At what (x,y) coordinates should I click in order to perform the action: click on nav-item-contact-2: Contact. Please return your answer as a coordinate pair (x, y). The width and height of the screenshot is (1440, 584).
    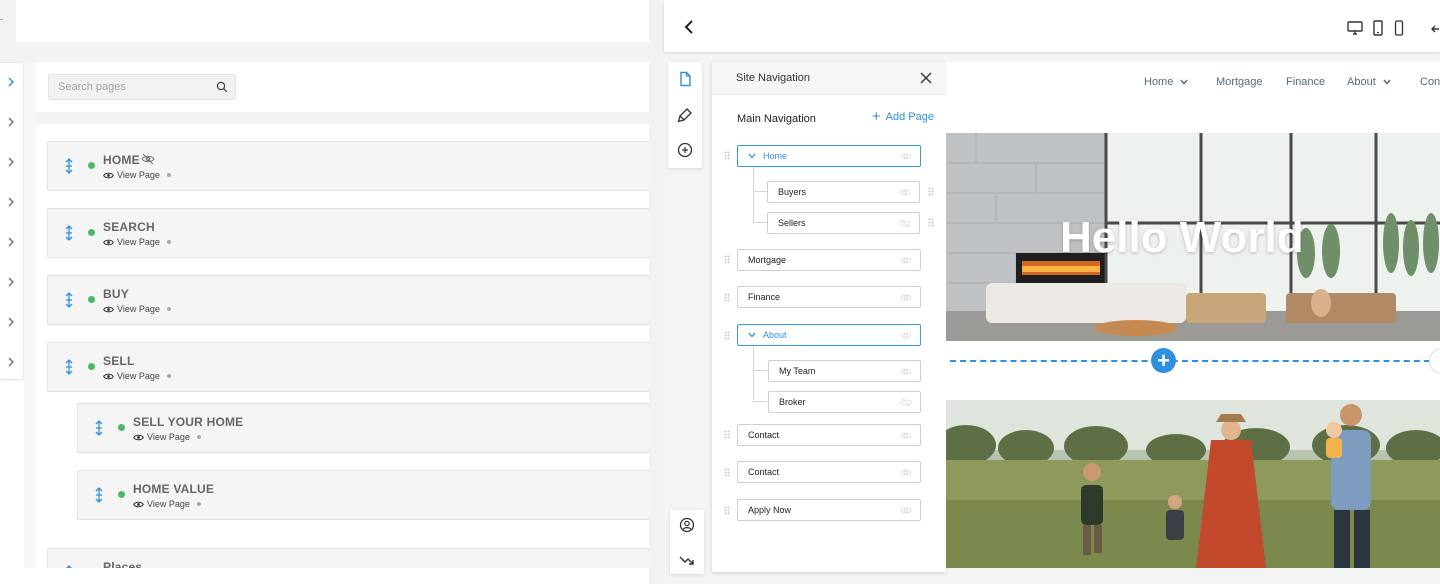
    Looking at the image, I should click on (829, 472).